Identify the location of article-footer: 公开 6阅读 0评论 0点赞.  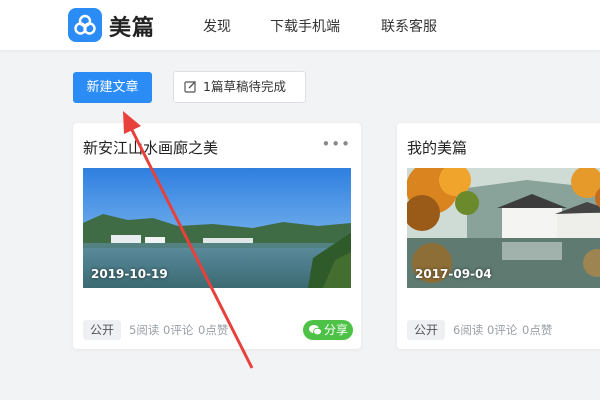
(503, 330).